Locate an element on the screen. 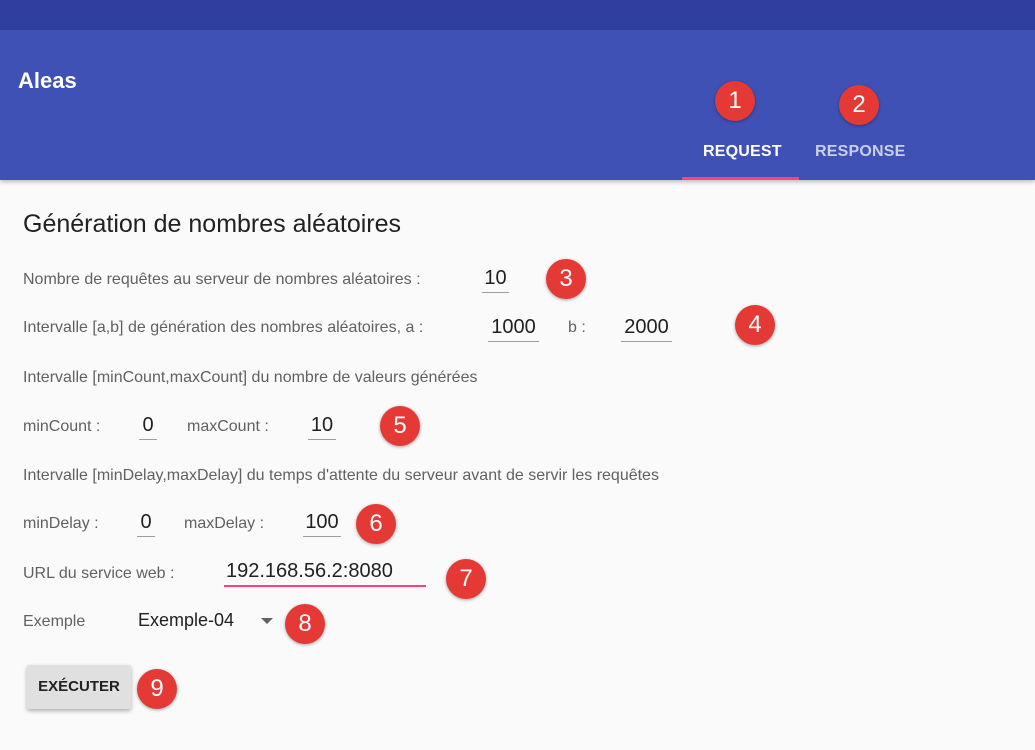 Image resolution: width=1035 pixels, height=750 pixels. execute-button: EXÉCUTER is located at coordinates (79, 687).